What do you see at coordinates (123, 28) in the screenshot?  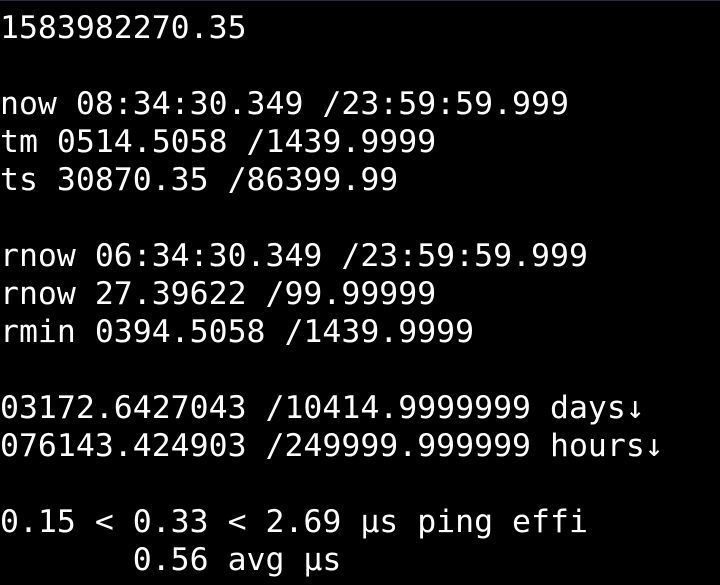 I see `epoch-timestamp-line: 1583982270.35` at bounding box center [123, 28].